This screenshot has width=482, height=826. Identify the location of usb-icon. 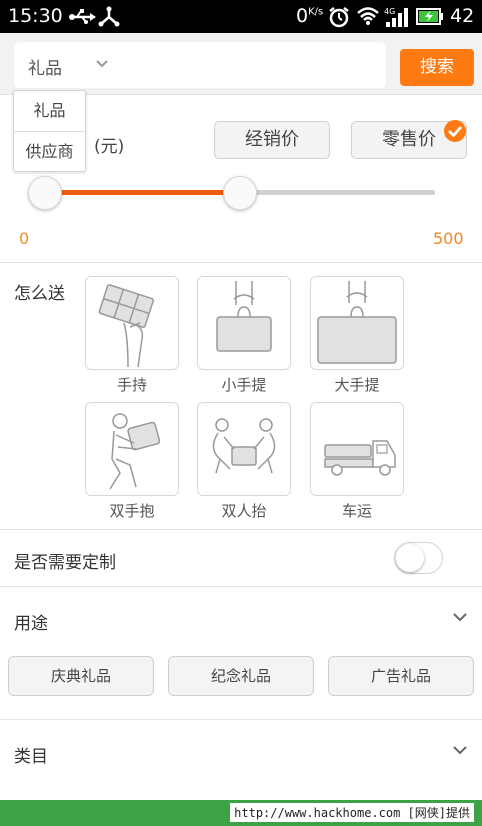
(82, 16).